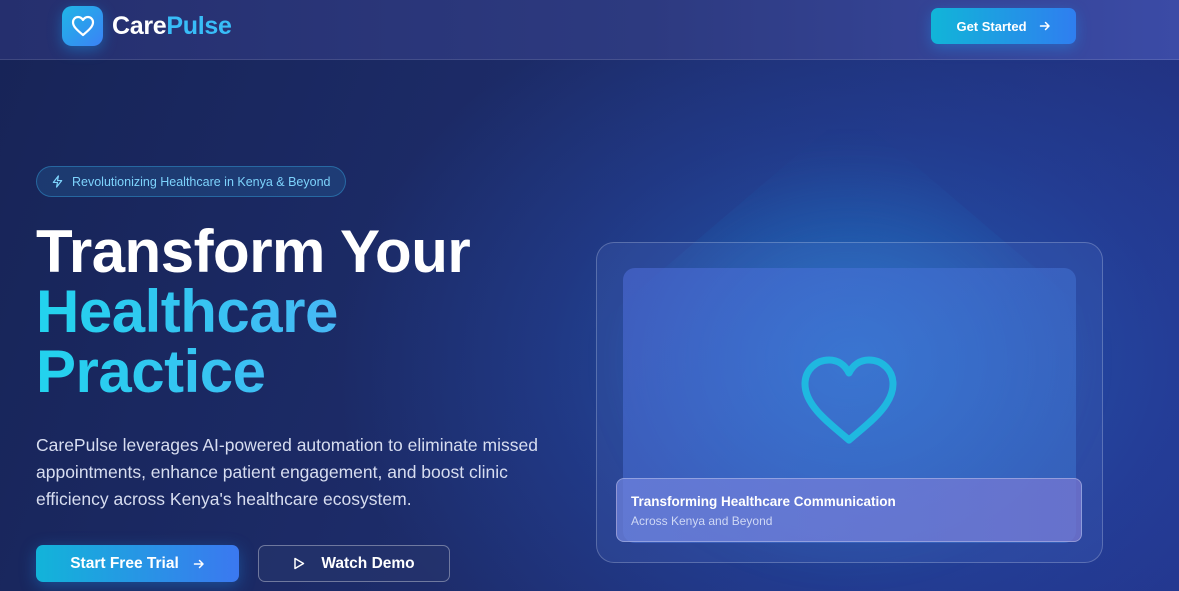 The width and height of the screenshot is (1179, 591). I want to click on headline-line-3: Practice, so click(316, 372).